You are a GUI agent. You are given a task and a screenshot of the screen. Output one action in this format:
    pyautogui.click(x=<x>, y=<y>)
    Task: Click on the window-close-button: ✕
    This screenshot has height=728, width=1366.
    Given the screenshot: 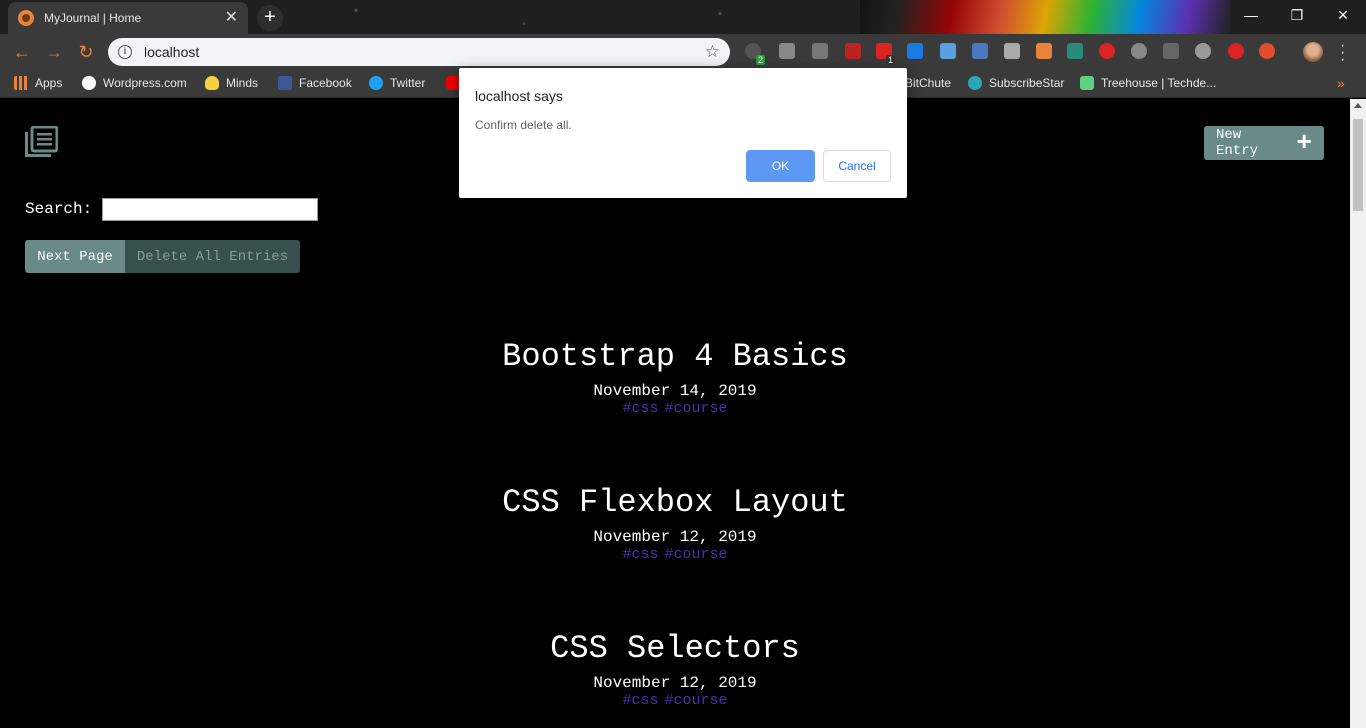 What is the action you would take?
    pyautogui.click(x=1343, y=15)
    